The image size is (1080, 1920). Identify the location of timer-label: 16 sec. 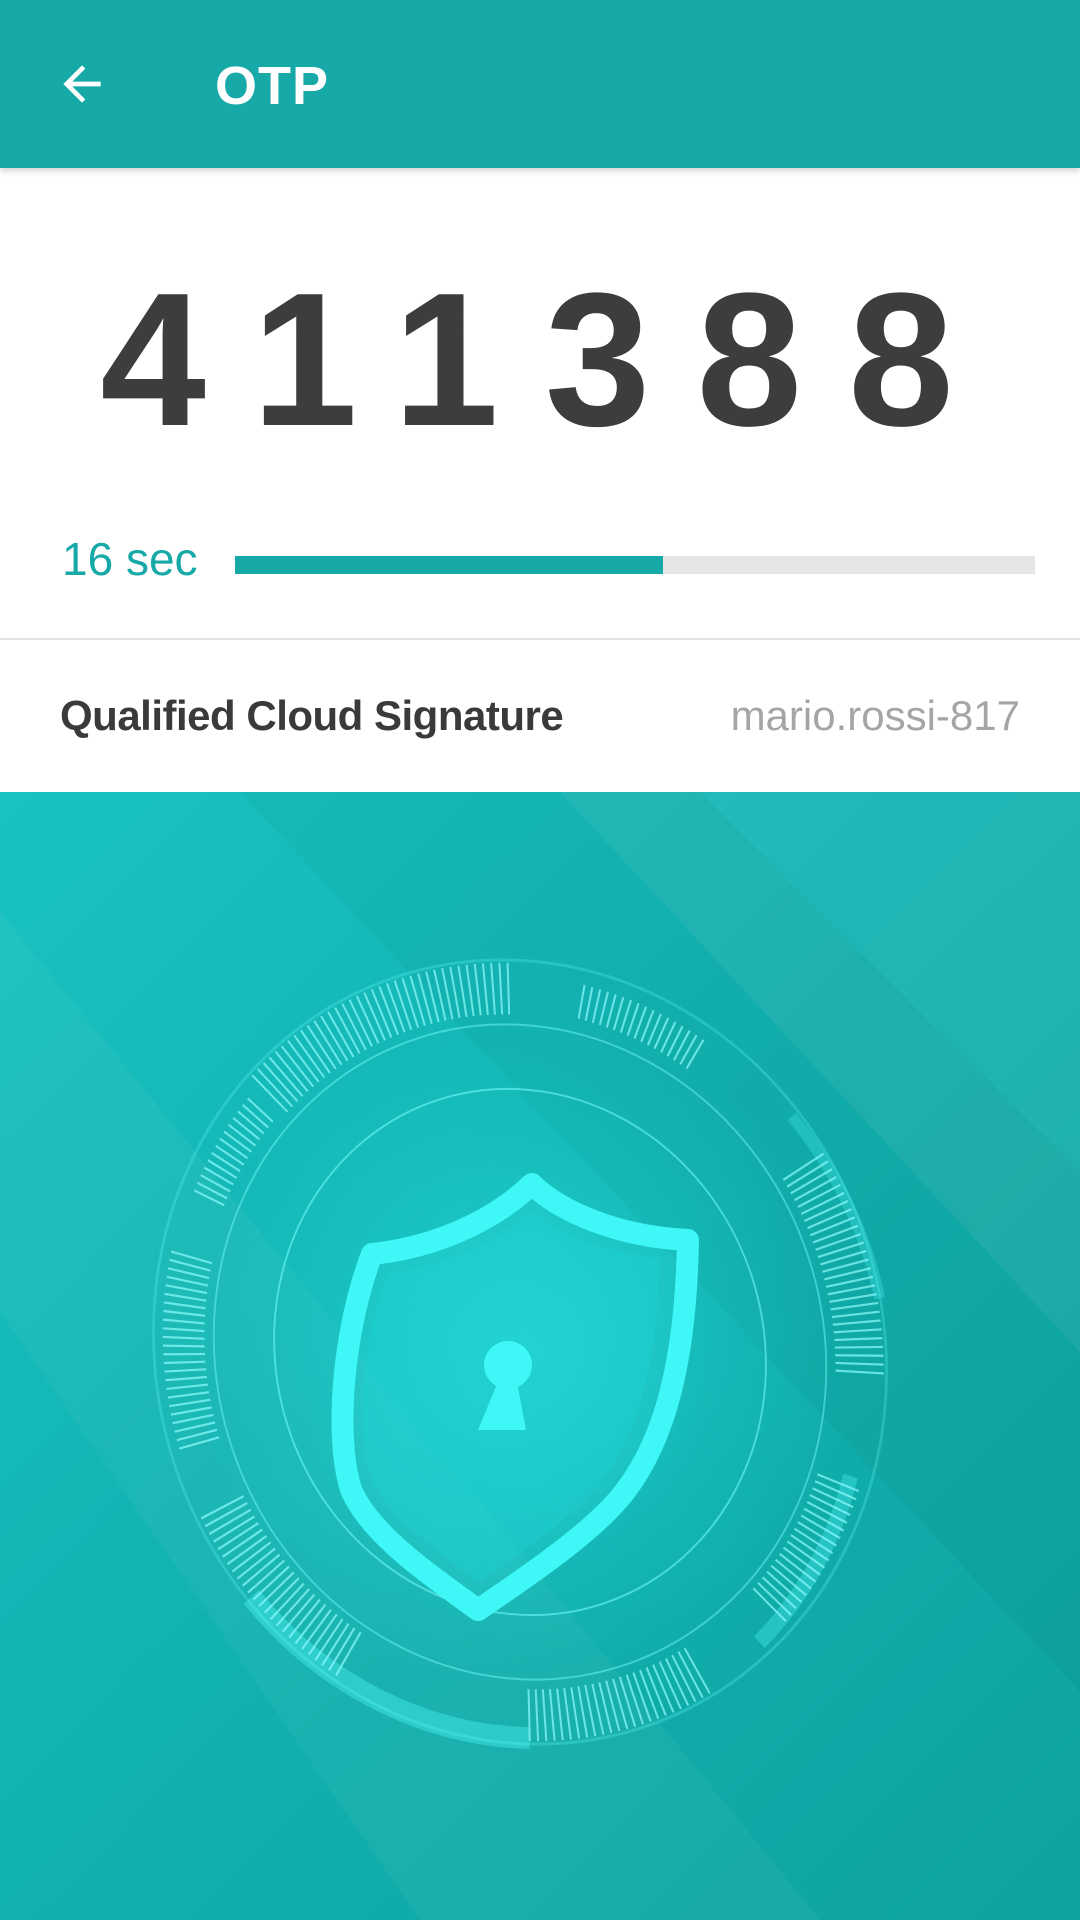
(130, 559).